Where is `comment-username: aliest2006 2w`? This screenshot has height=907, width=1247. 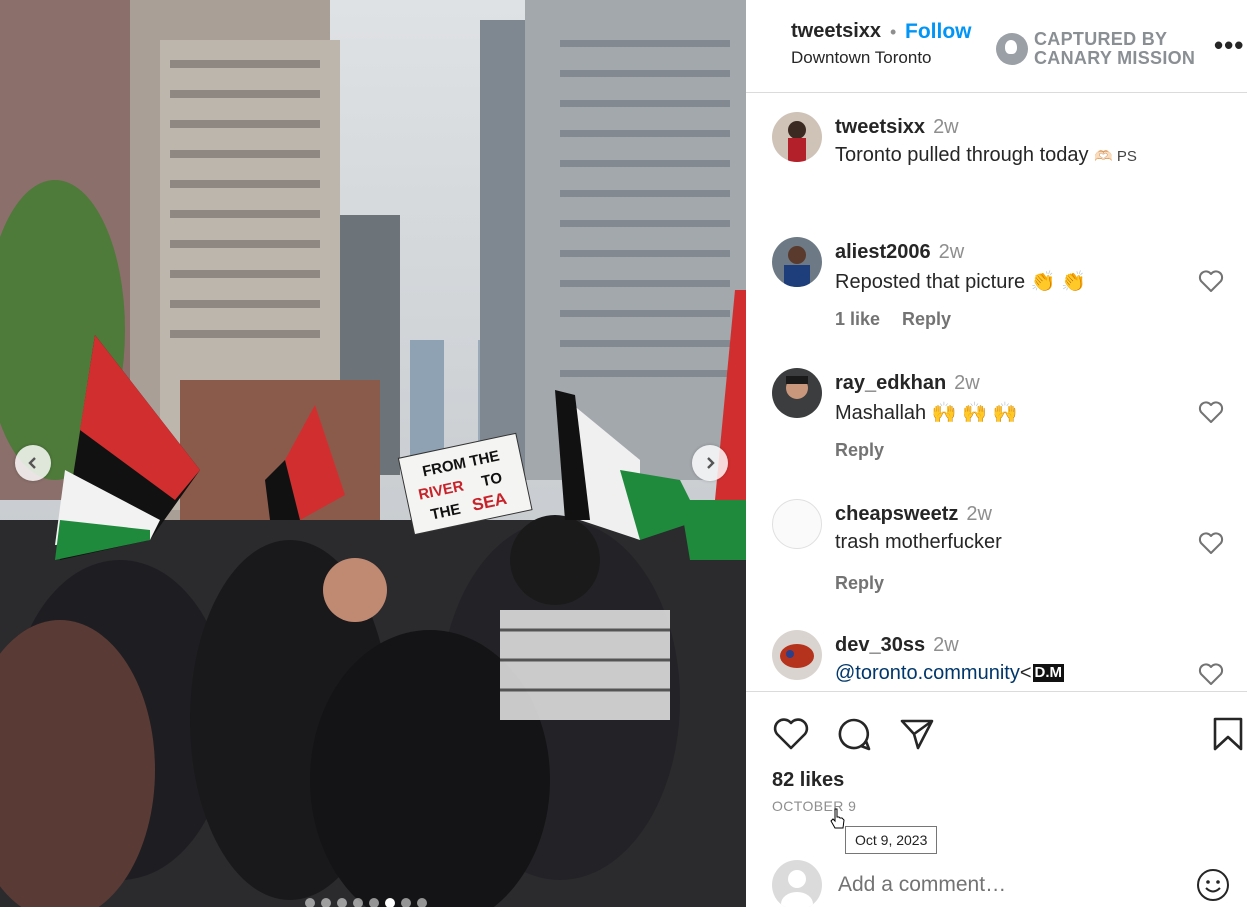 comment-username: aliest2006 2w is located at coordinates (899, 252).